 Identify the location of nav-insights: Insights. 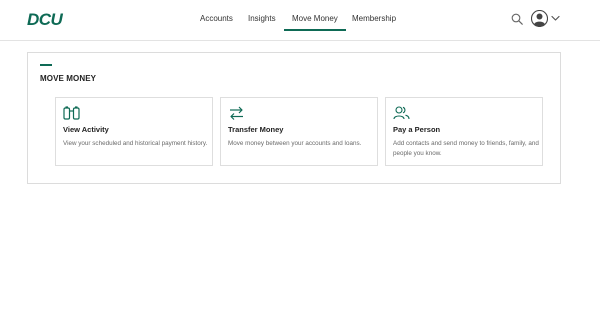
(262, 20).